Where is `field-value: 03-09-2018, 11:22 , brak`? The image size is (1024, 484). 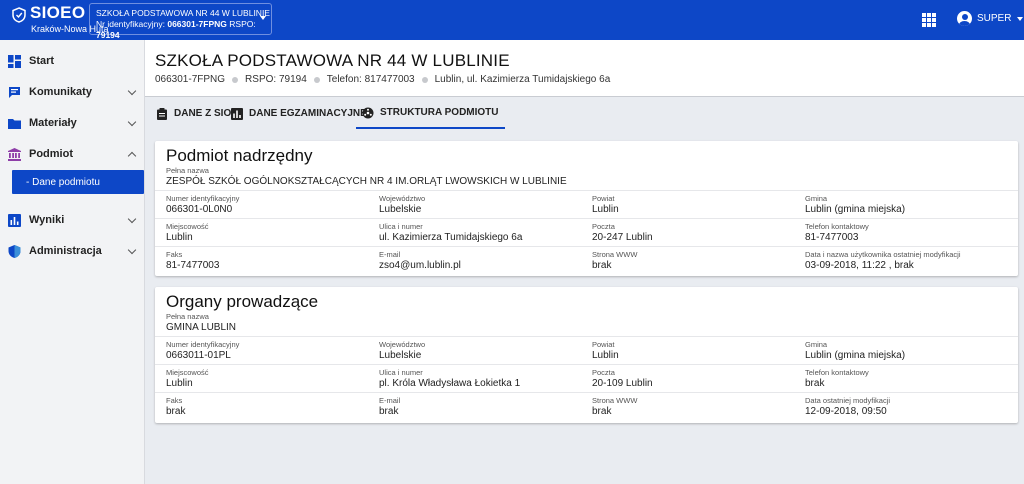
field-value: 03-09-2018, 11:22 , brak is located at coordinates (859, 265).